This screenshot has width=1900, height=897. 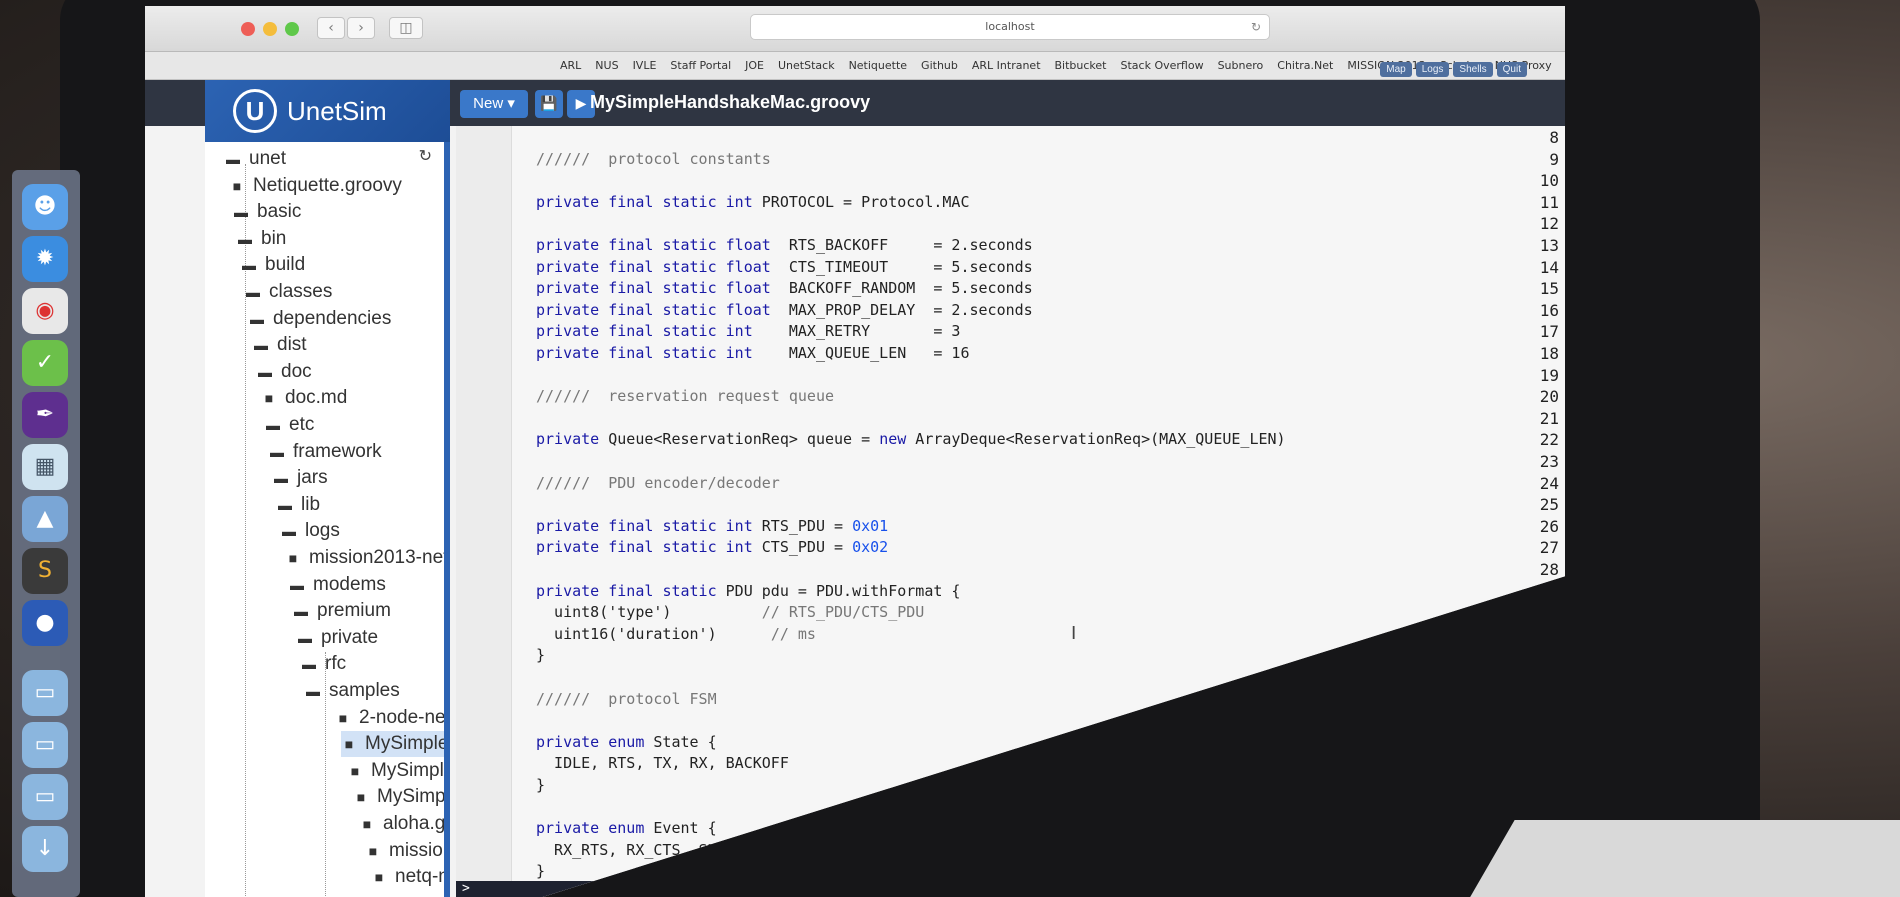 I want to click on refresh-icon: ↻, so click(x=425, y=155).